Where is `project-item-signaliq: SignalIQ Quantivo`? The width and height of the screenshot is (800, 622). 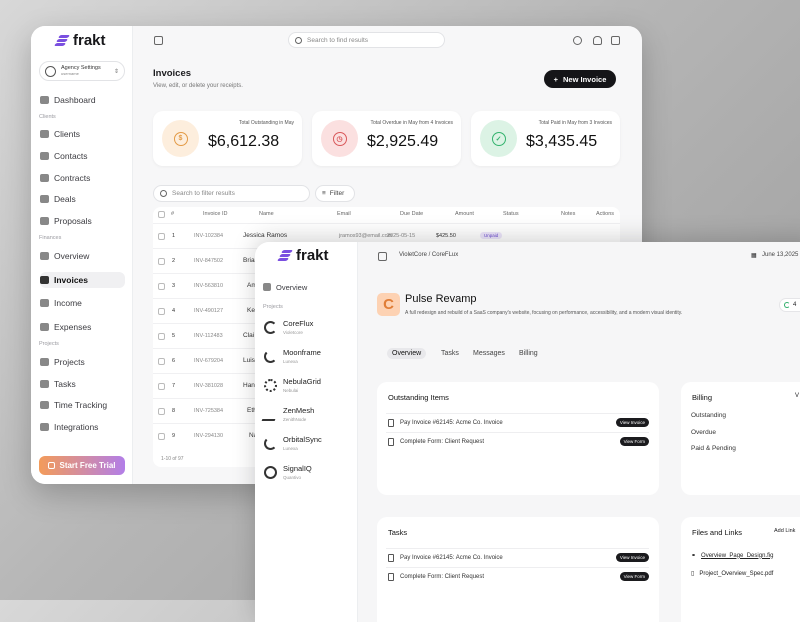 project-item-signaliq: SignalIQ Quantivo is located at coordinates (288, 472).